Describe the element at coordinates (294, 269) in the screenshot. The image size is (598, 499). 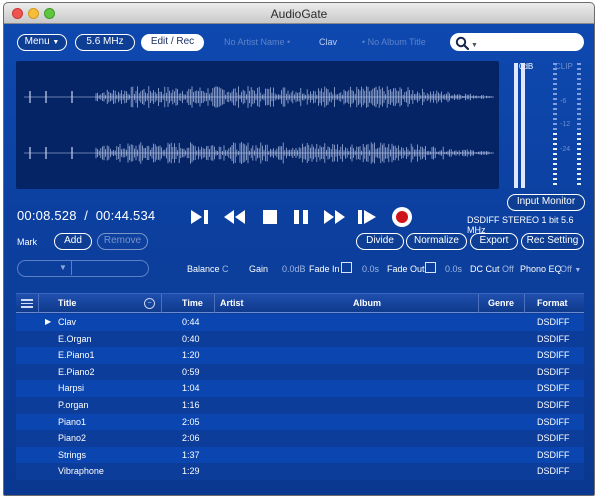
I see `gain-value: 0.0dB` at that location.